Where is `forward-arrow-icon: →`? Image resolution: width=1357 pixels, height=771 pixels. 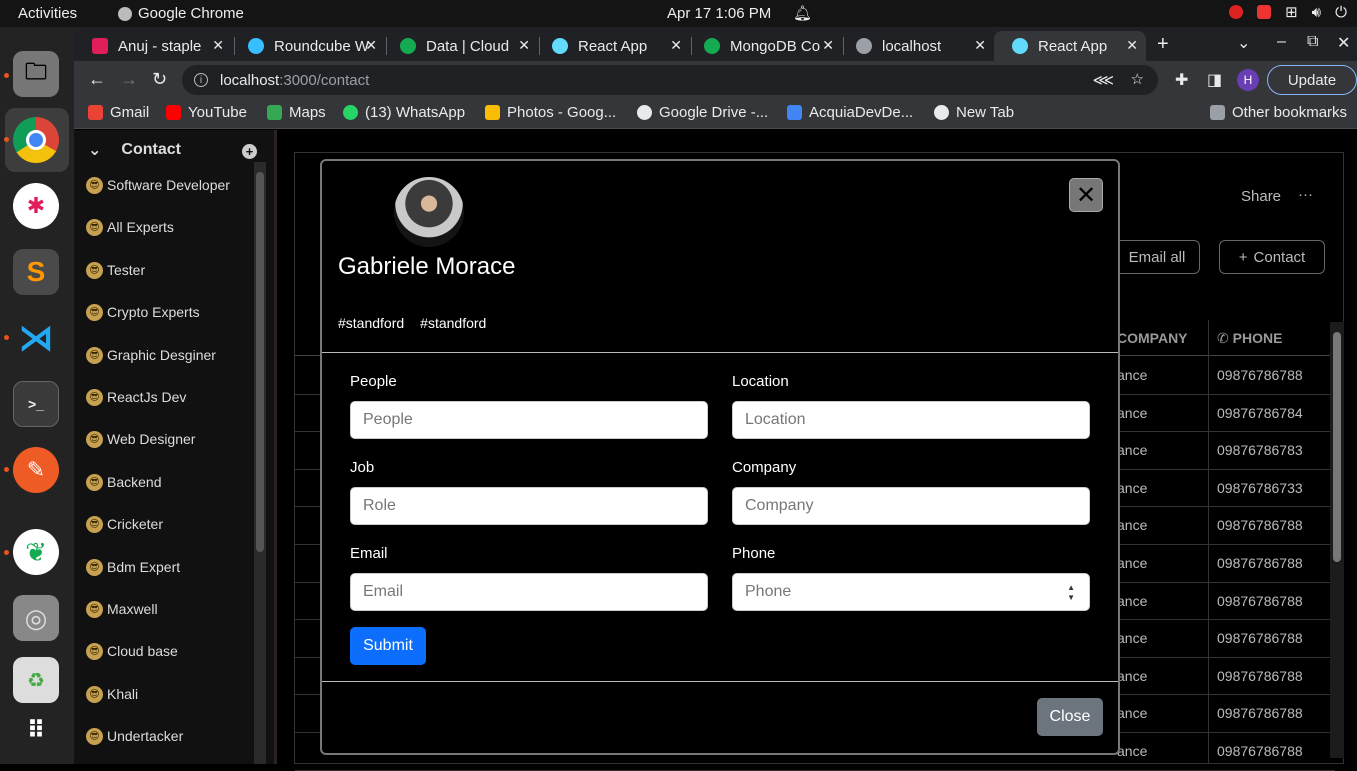 forward-arrow-icon: → is located at coordinates (129, 79).